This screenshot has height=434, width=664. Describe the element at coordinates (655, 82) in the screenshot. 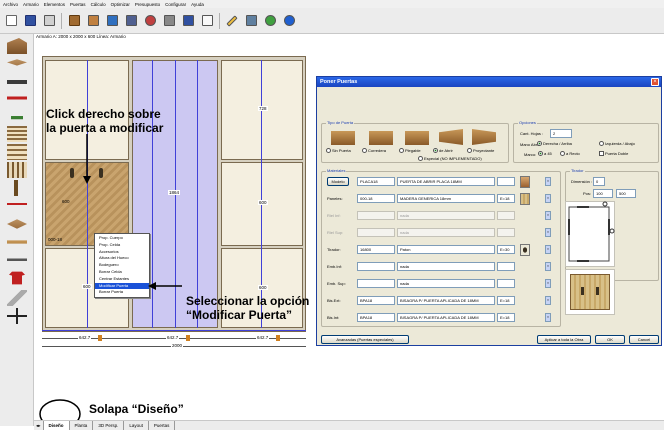

I see `close-icon: ×` at that location.